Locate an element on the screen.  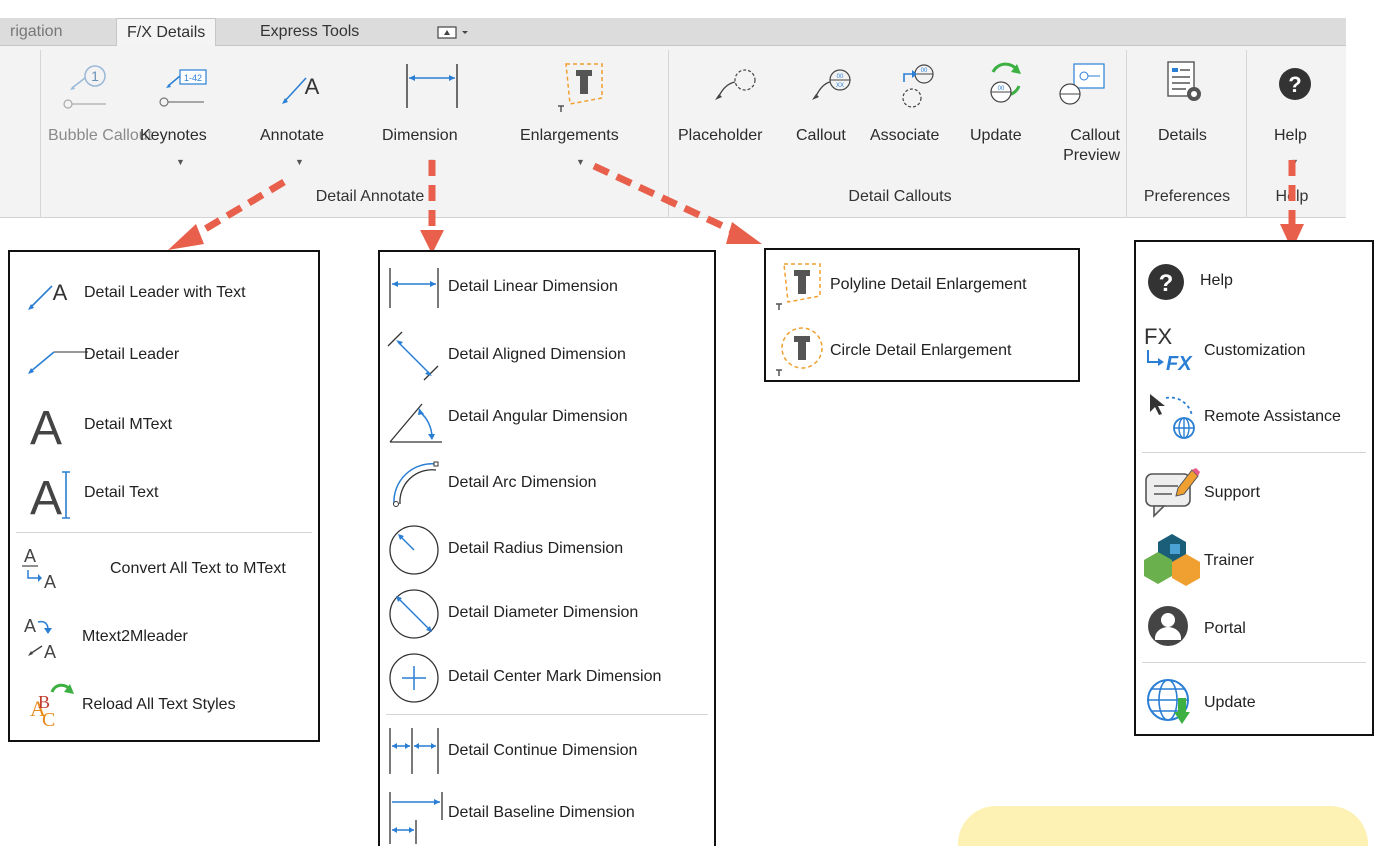
trainer-hex-icon is located at coordinates (1172, 560).